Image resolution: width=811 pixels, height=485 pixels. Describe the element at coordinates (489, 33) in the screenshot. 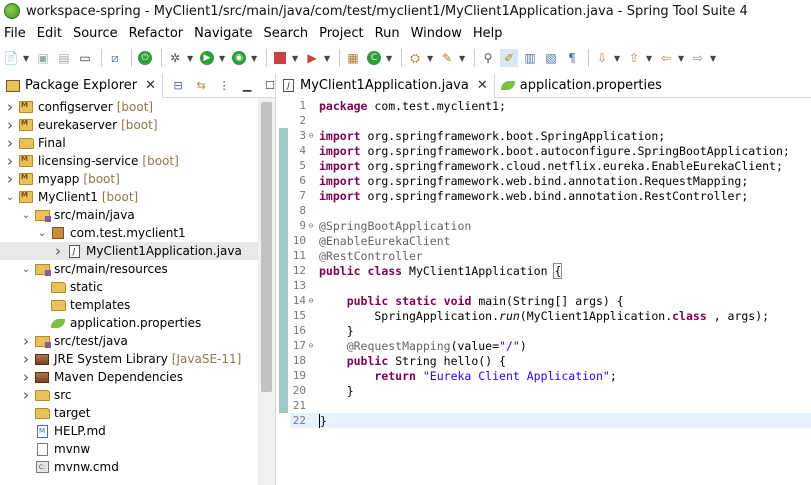

I see `menu-help: Help` at that location.